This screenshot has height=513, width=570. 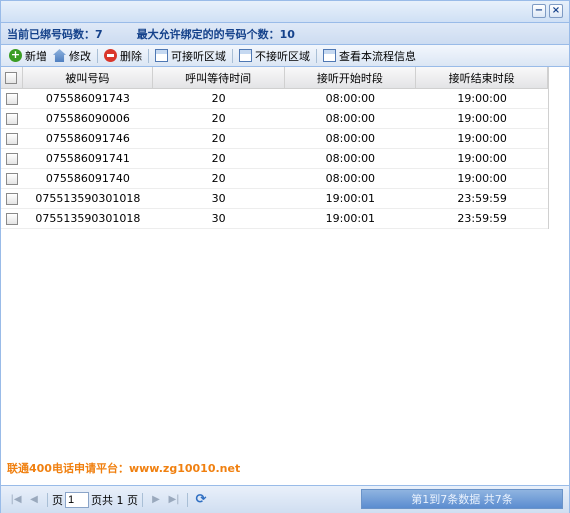 I want to click on table-row: 075586091740 20 08:00:00 19:00:00, so click(x=274, y=179).